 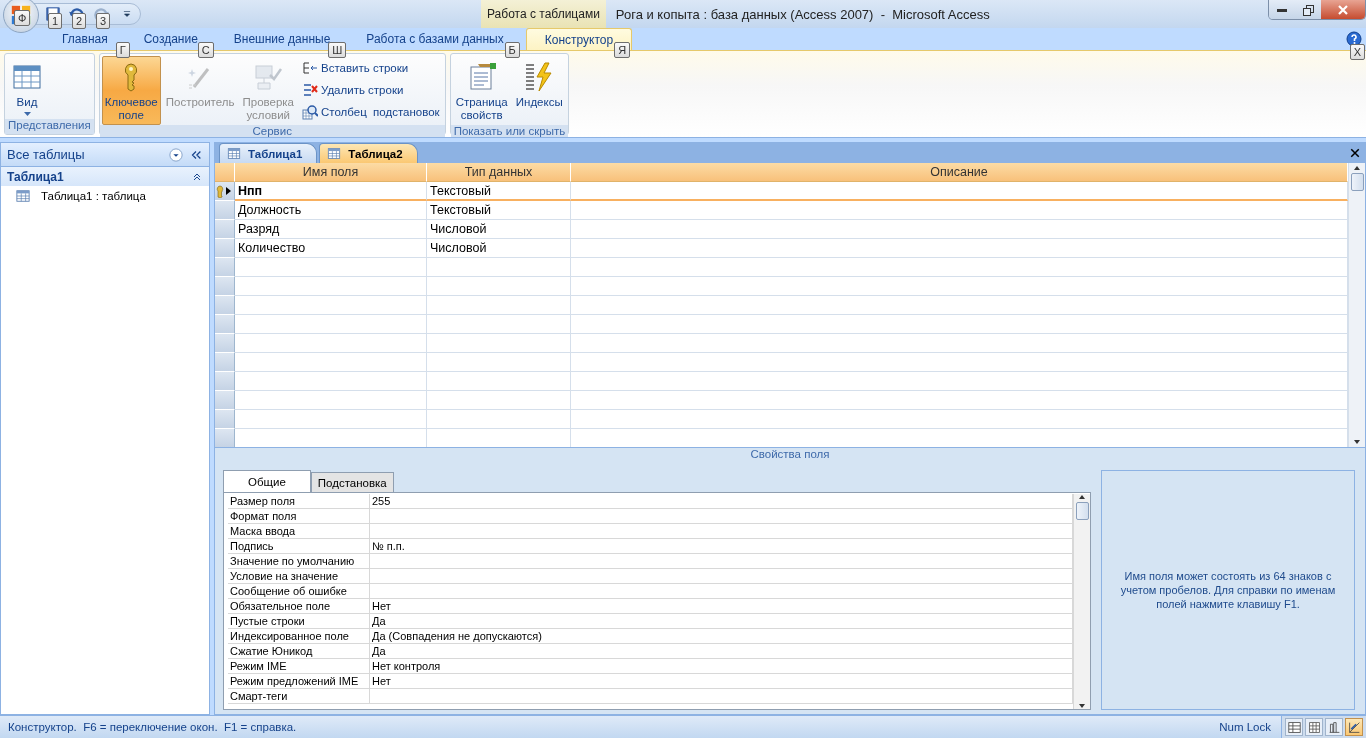 What do you see at coordinates (299, 561) in the screenshot?
I see `property-name: Значение по умолчанию` at bounding box center [299, 561].